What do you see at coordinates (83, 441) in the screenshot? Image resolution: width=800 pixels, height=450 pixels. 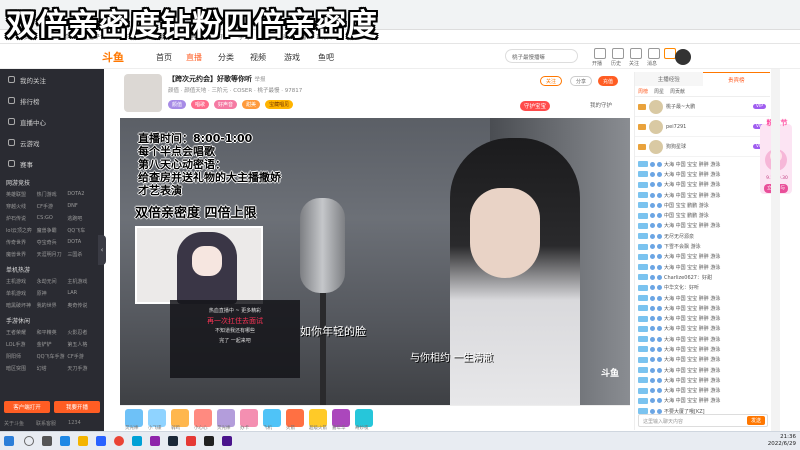 I see `explorer-icon` at bounding box center [83, 441].